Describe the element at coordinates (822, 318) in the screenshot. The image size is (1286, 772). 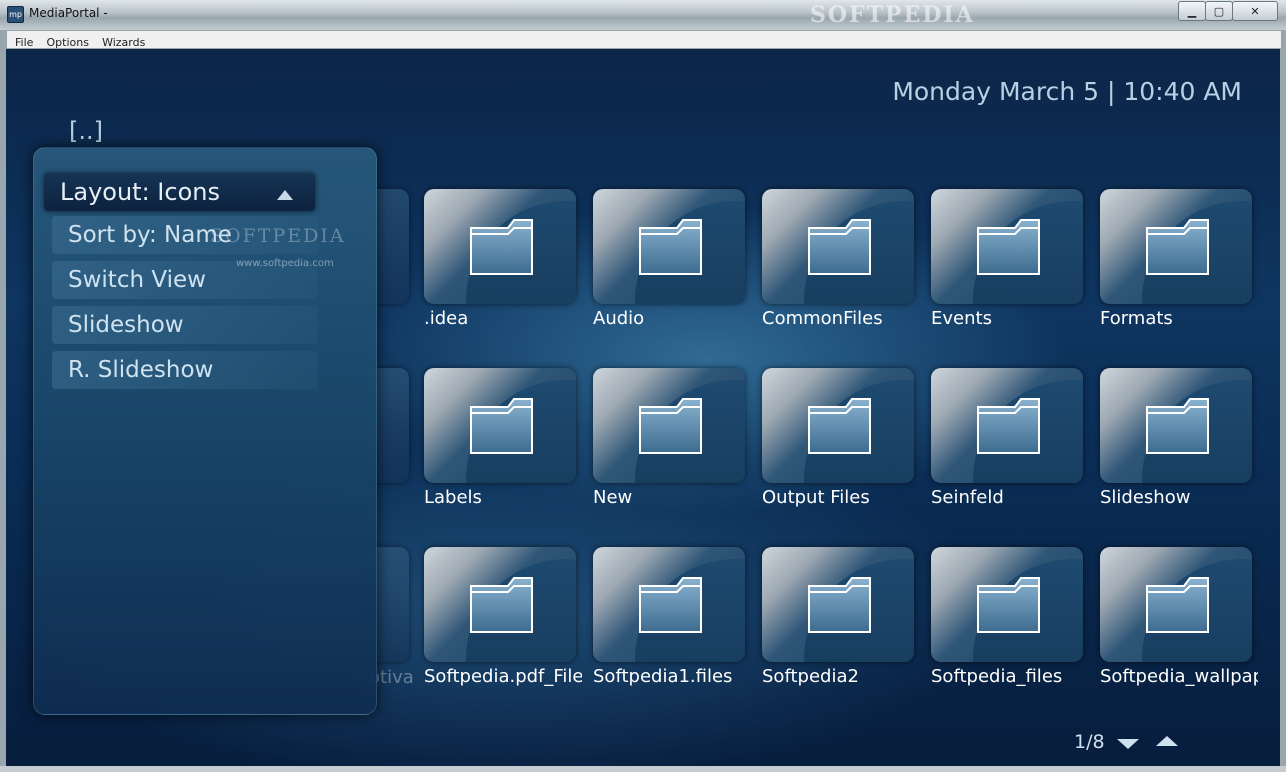
I see `folder-label: CommonFiles` at that location.